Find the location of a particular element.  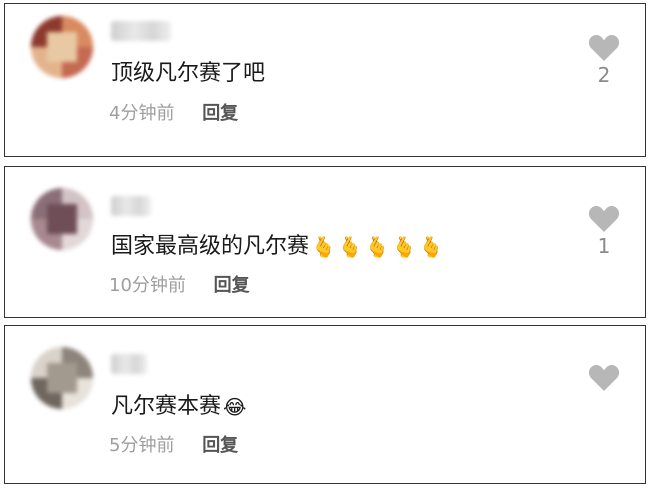

comment-text: 顶级凡尔赛了吧 is located at coordinates (188, 74).